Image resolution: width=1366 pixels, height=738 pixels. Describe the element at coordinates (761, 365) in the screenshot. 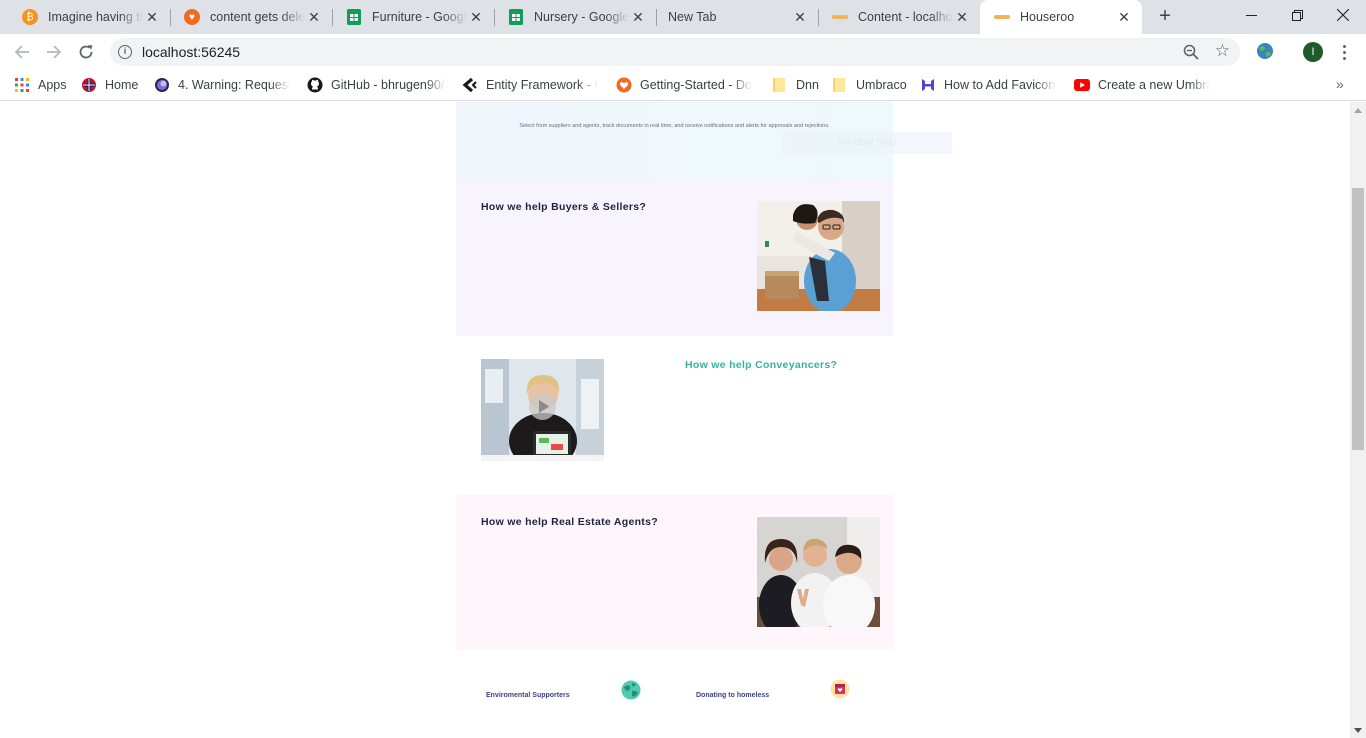

I see `conveyancers-heading: How we help Conveyancers?` at that location.